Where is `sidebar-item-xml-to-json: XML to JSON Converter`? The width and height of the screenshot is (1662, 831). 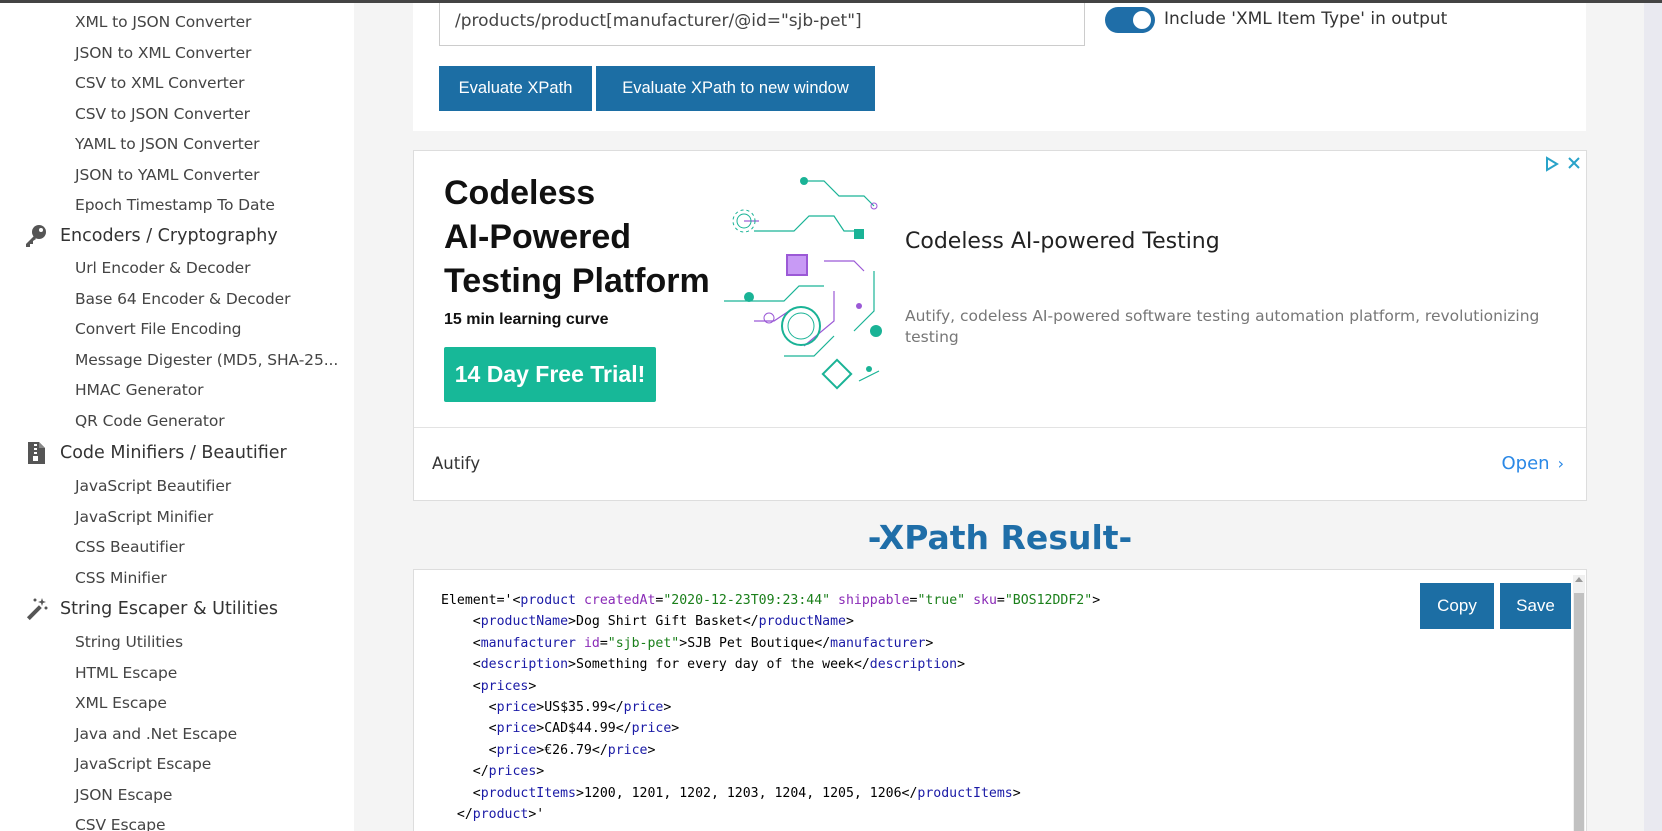
sidebar-item-xml-to-json: XML to JSON Converter is located at coordinates (163, 22).